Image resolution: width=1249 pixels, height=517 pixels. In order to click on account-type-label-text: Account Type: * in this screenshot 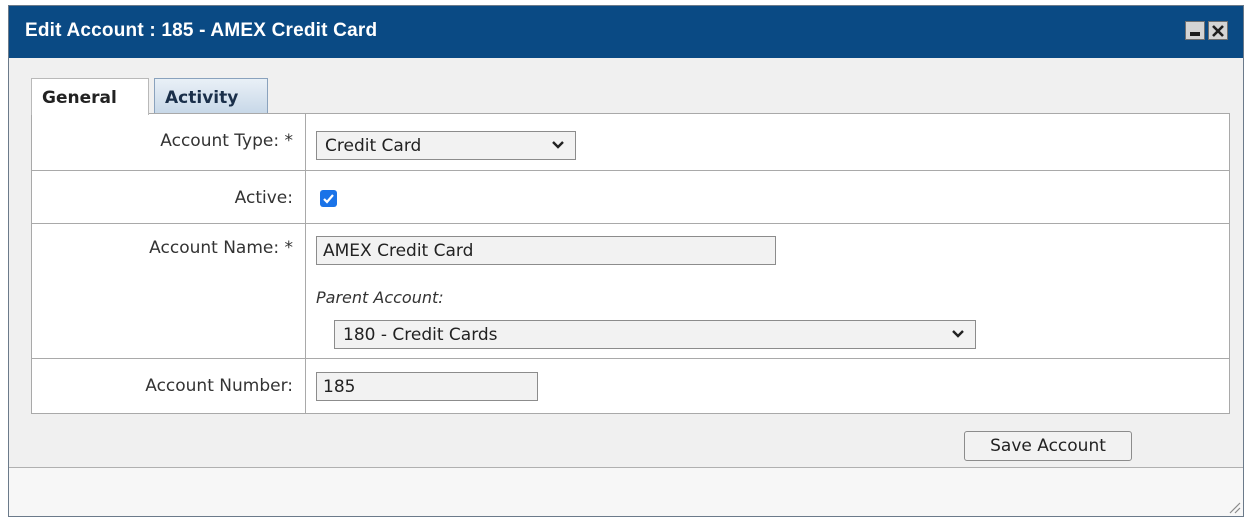, I will do `click(226, 141)`.